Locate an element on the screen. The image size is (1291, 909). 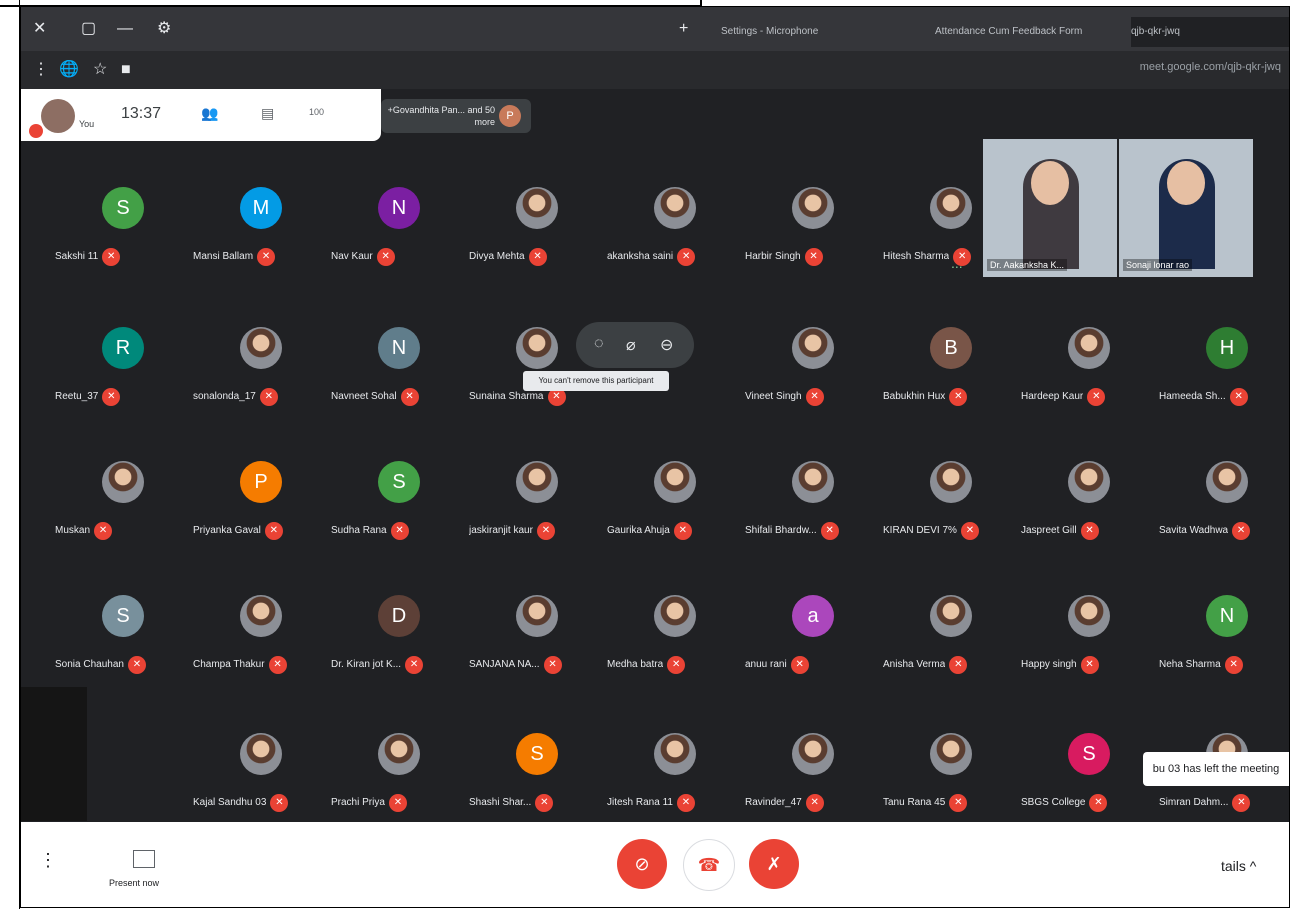
participant-tile: H Hameeda Sh... ✕ is located at coordinates (1224, 367).